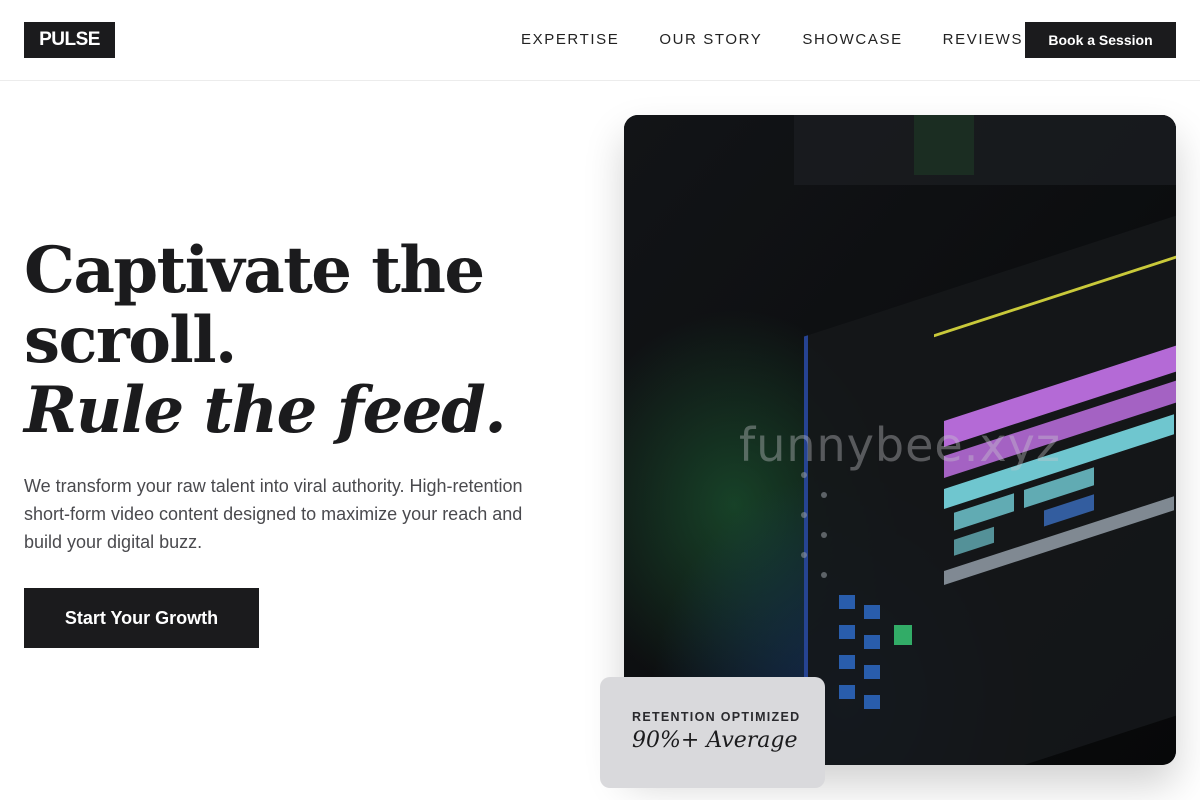 The height and width of the screenshot is (800, 1200). Describe the element at coordinates (69, 40) in the screenshot. I see `brand-logo: PULSE` at that location.